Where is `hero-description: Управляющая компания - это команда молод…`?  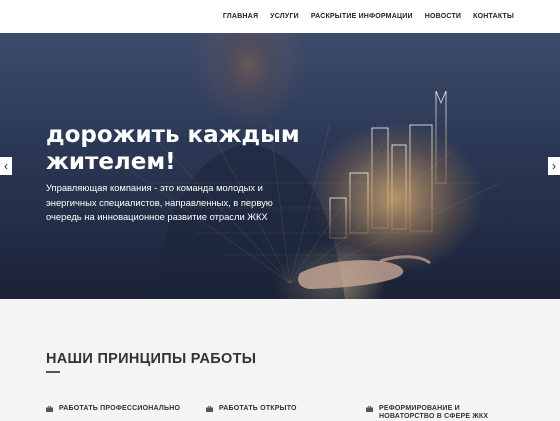 hero-description: Управляющая компания - это команда молод… is located at coordinates (159, 202).